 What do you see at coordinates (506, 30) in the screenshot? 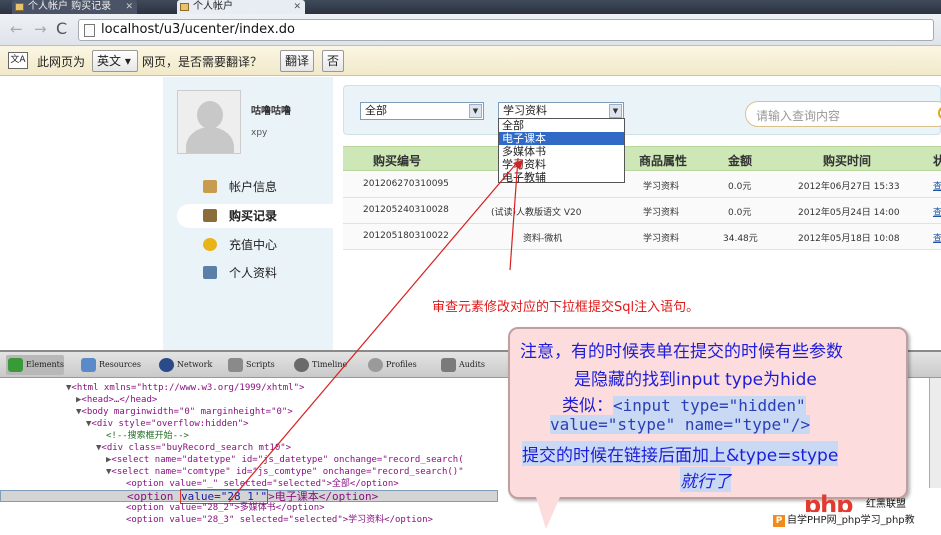
I see `url-input: localhost/u3/ucenter/index.do` at bounding box center [506, 30].